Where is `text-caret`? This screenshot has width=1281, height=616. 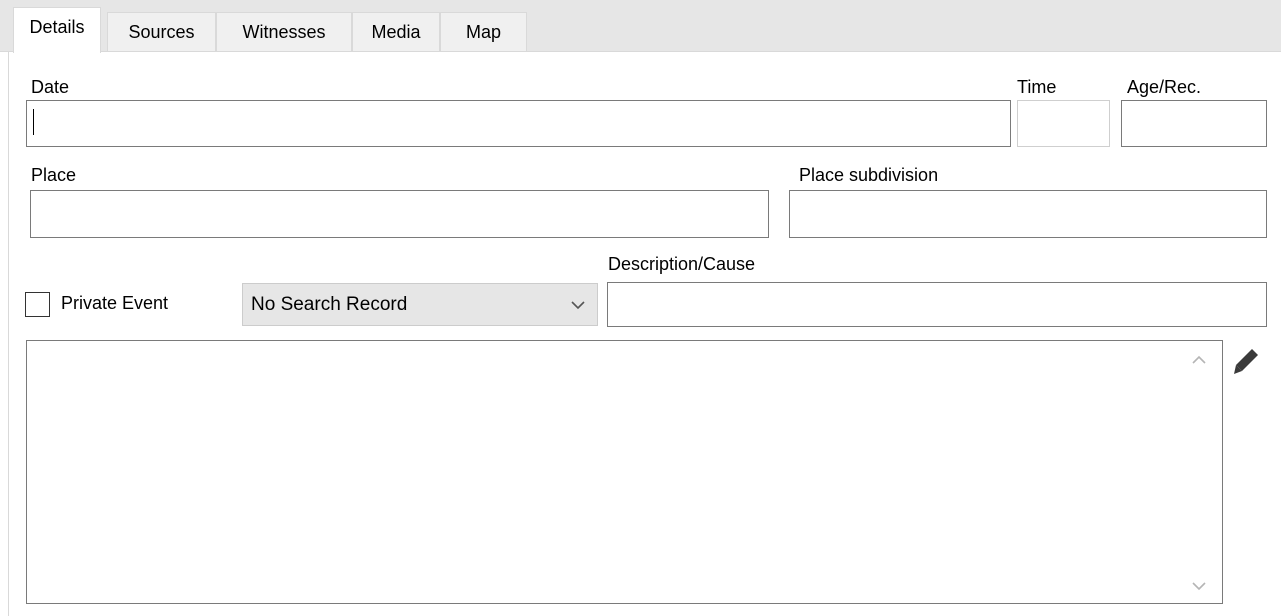 text-caret is located at coordinates (33, 122).